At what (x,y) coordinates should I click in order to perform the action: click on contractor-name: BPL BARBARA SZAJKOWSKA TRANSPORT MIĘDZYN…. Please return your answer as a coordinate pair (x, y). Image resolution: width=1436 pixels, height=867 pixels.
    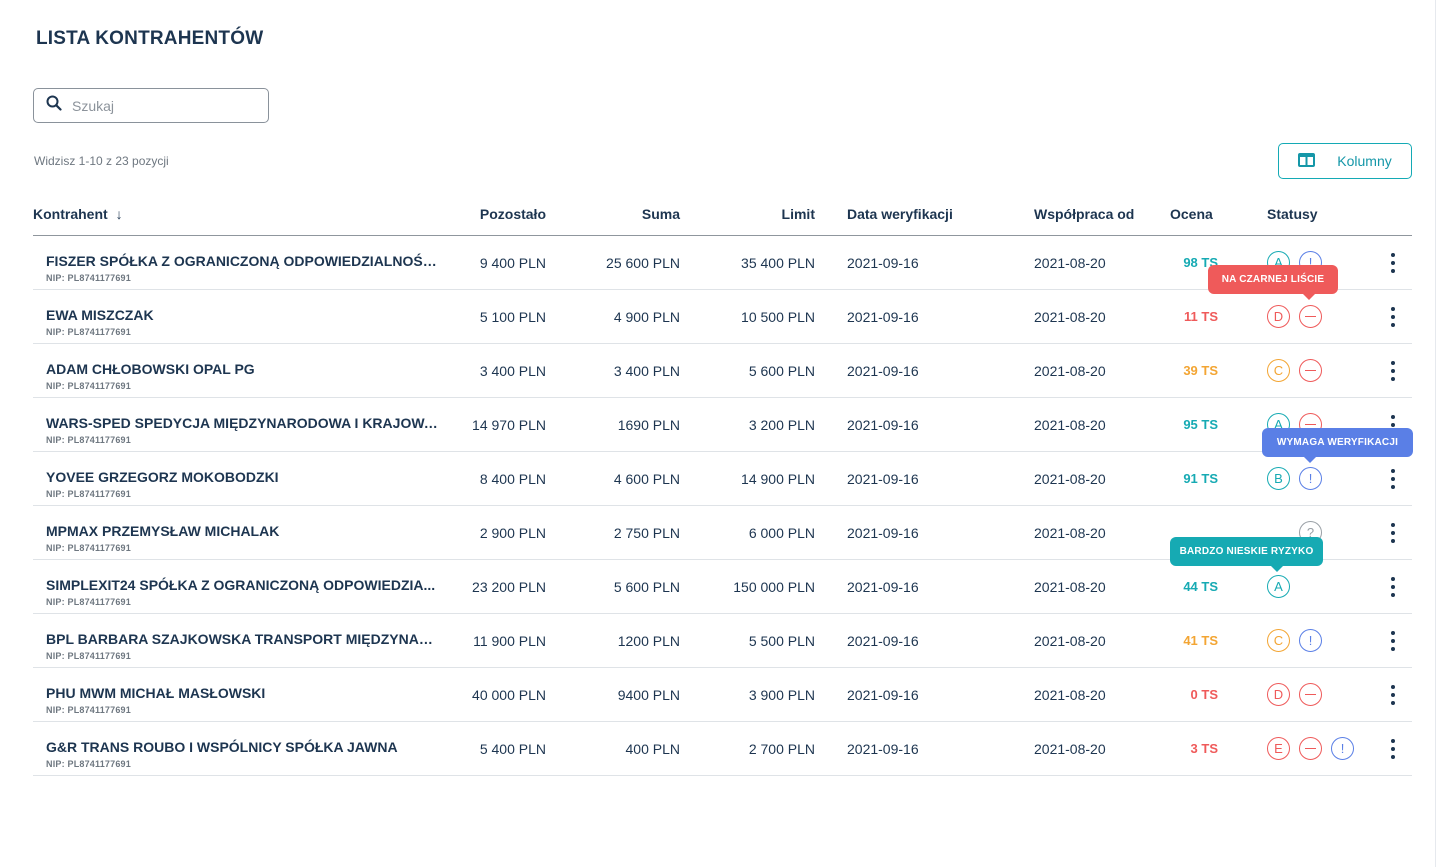
    Looking at the image, I should click on (243, 639).